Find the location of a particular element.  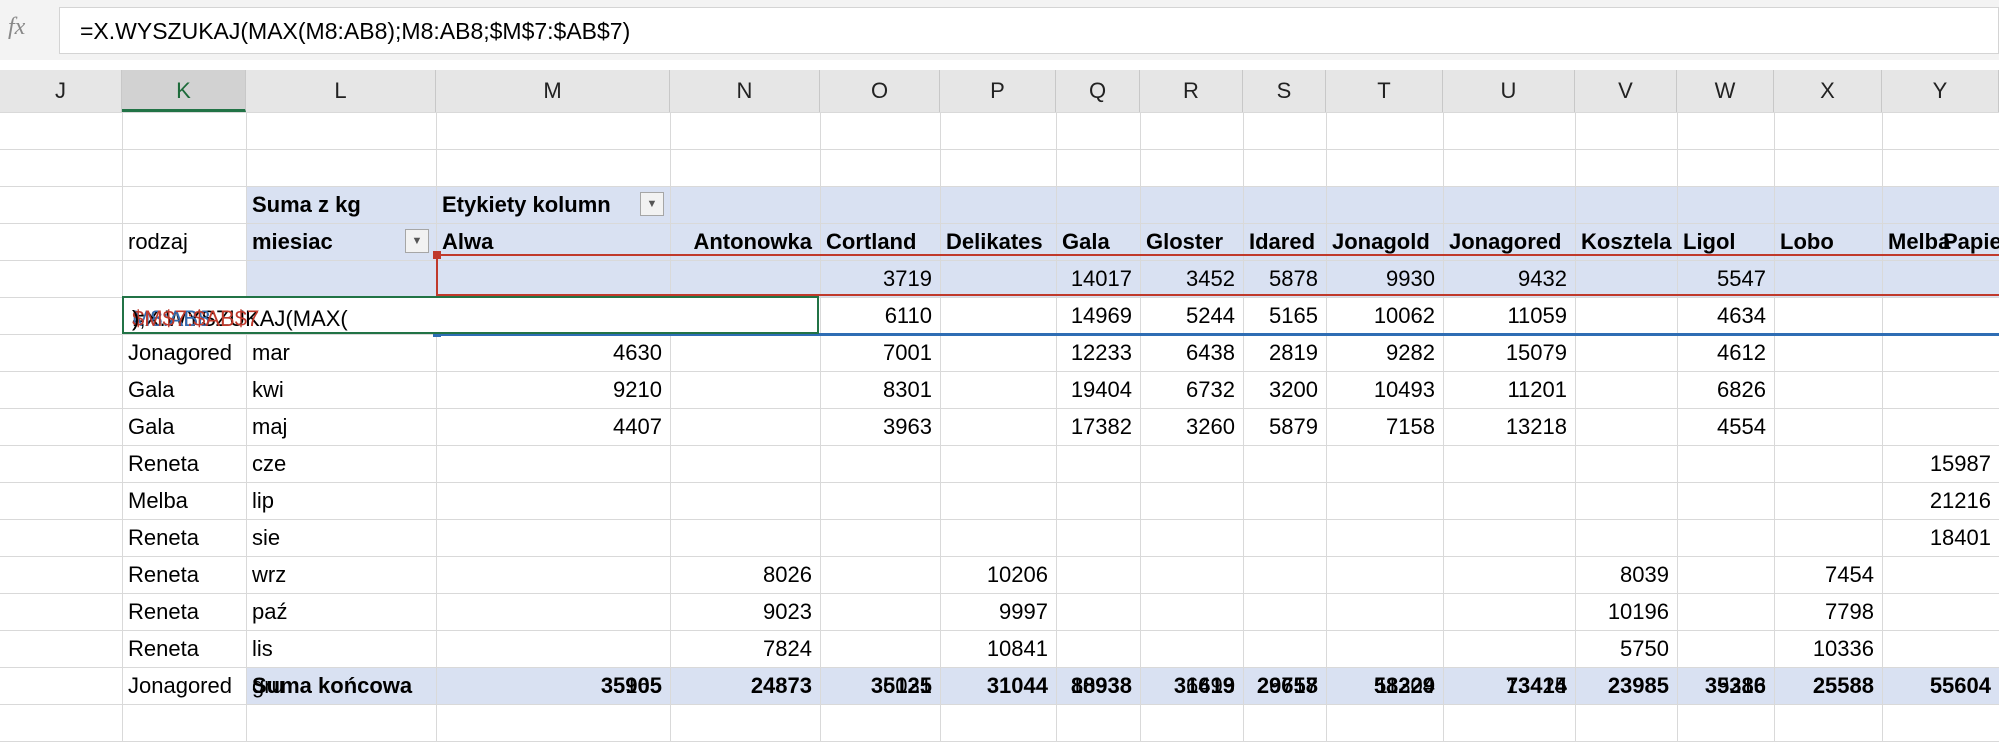

grand-total-cell: 23985 is located at coordinates (1626, 685).